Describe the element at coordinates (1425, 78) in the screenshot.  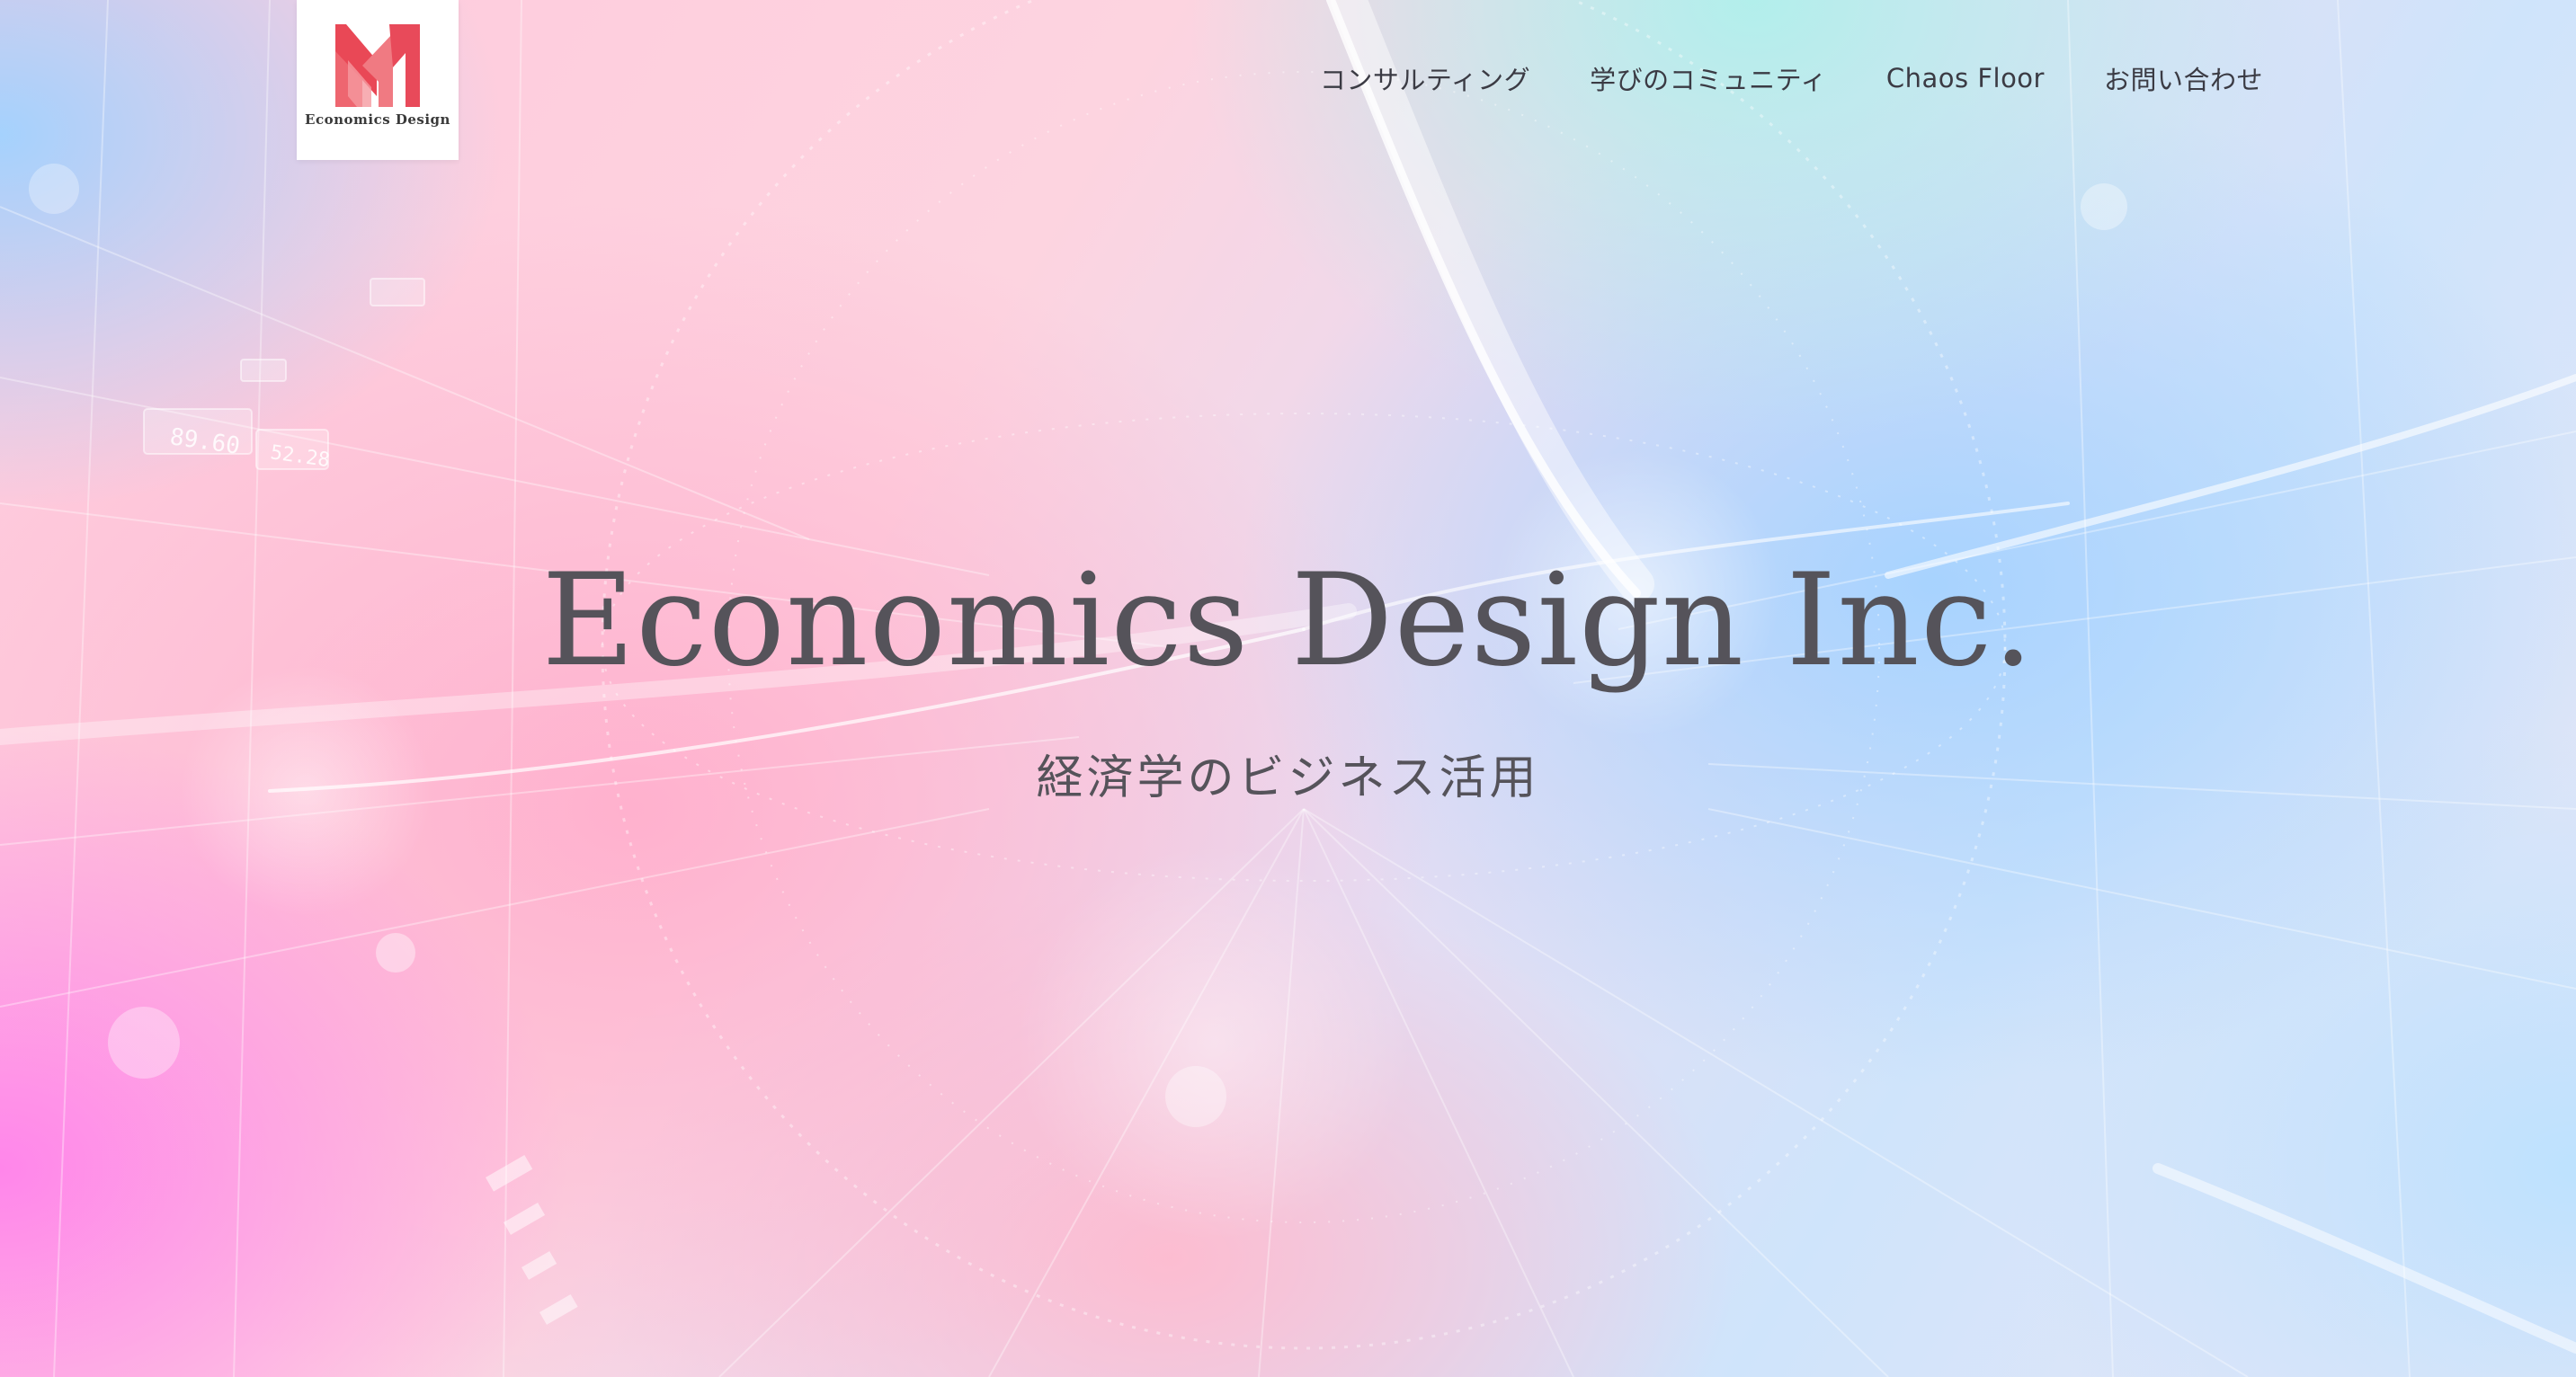
I see `nav-item-consulting: コンサルティング` at that location.